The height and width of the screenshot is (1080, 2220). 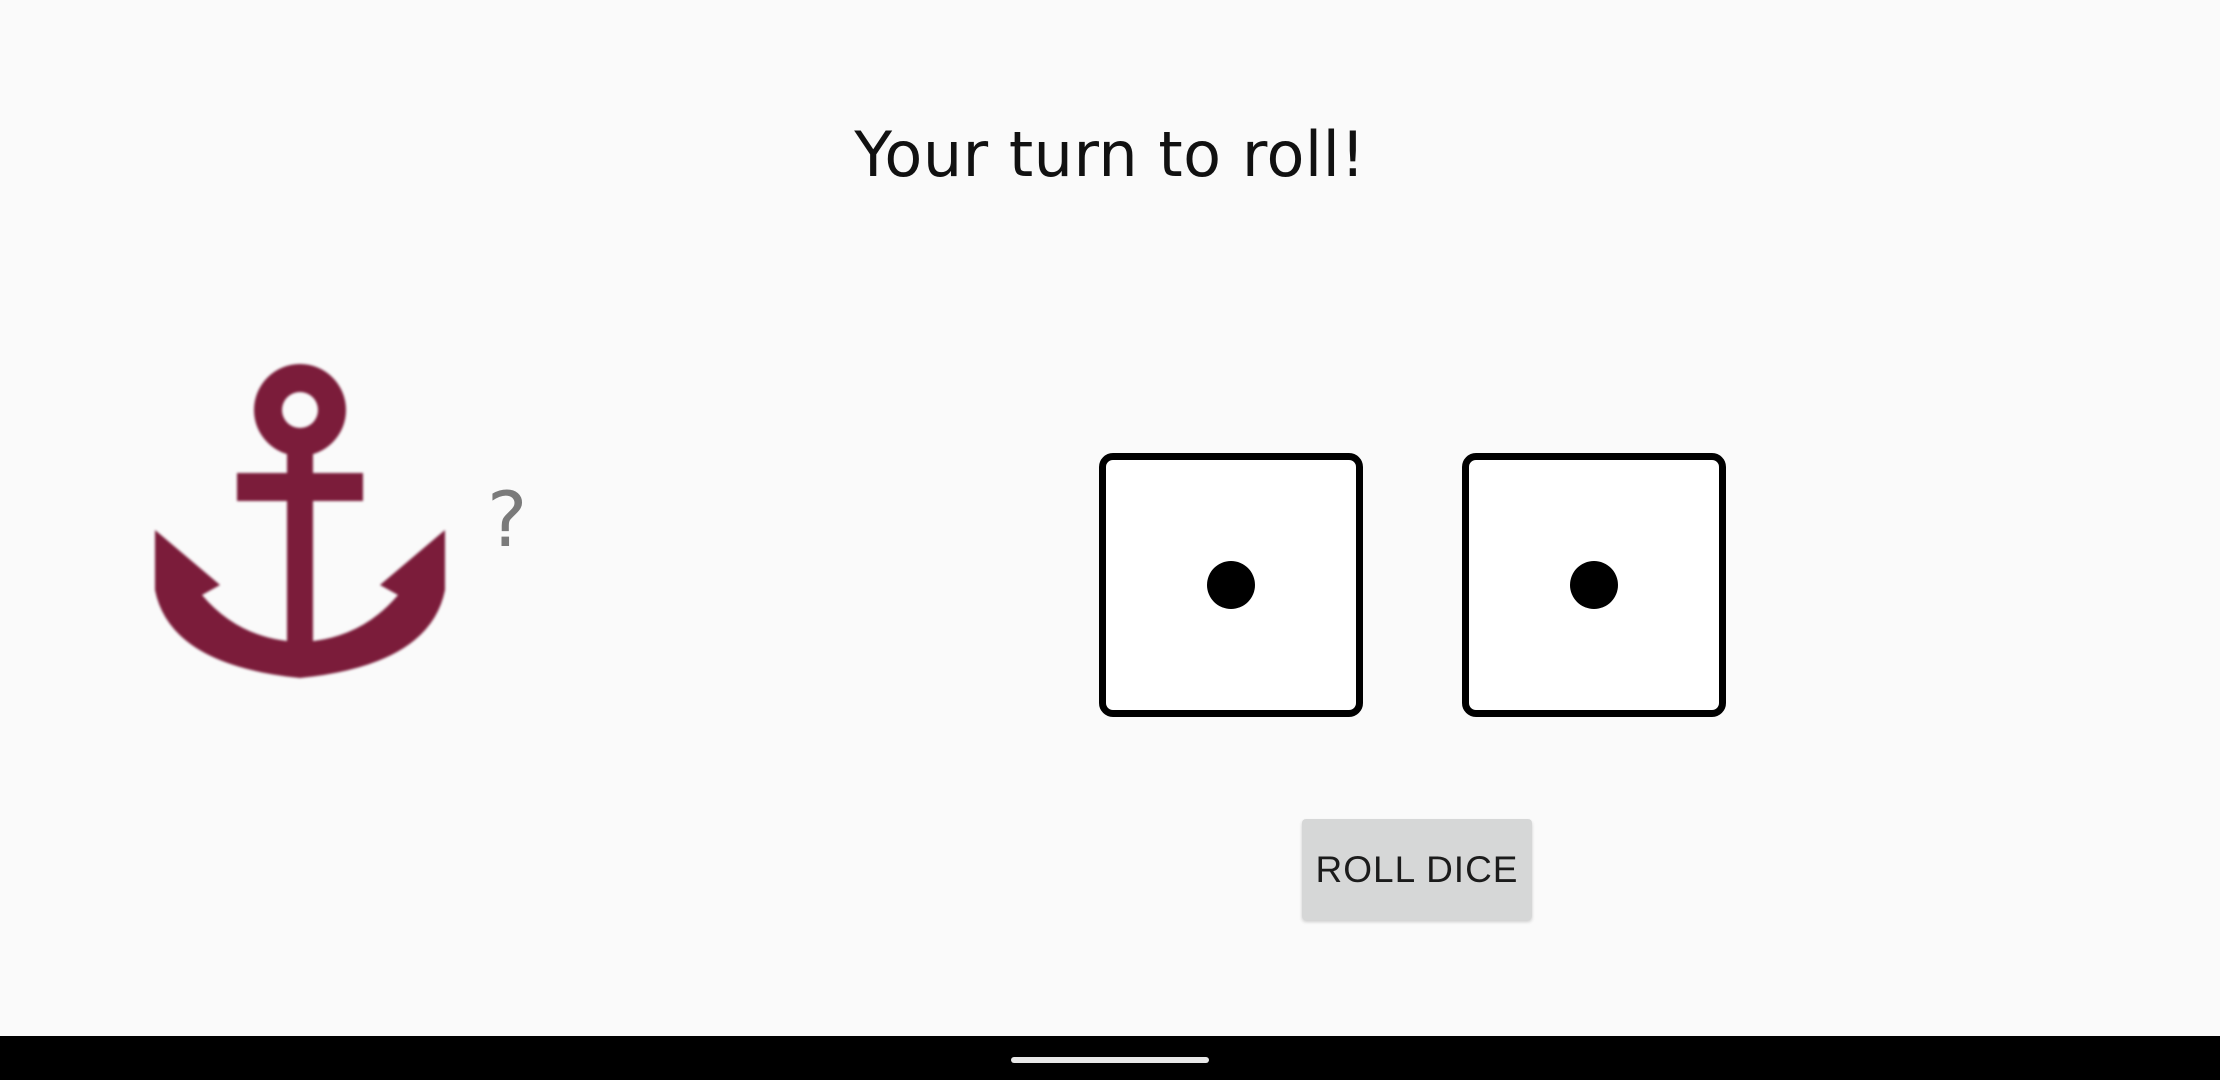 What do you see at coordinates (300, 520) in the screenshot?
I see `anchor-icon` at bounding box center [300, 520].